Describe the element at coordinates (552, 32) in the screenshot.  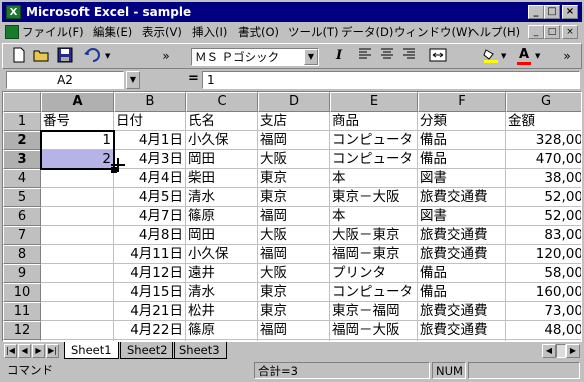
I see `doc-restore-button: □` at that location.